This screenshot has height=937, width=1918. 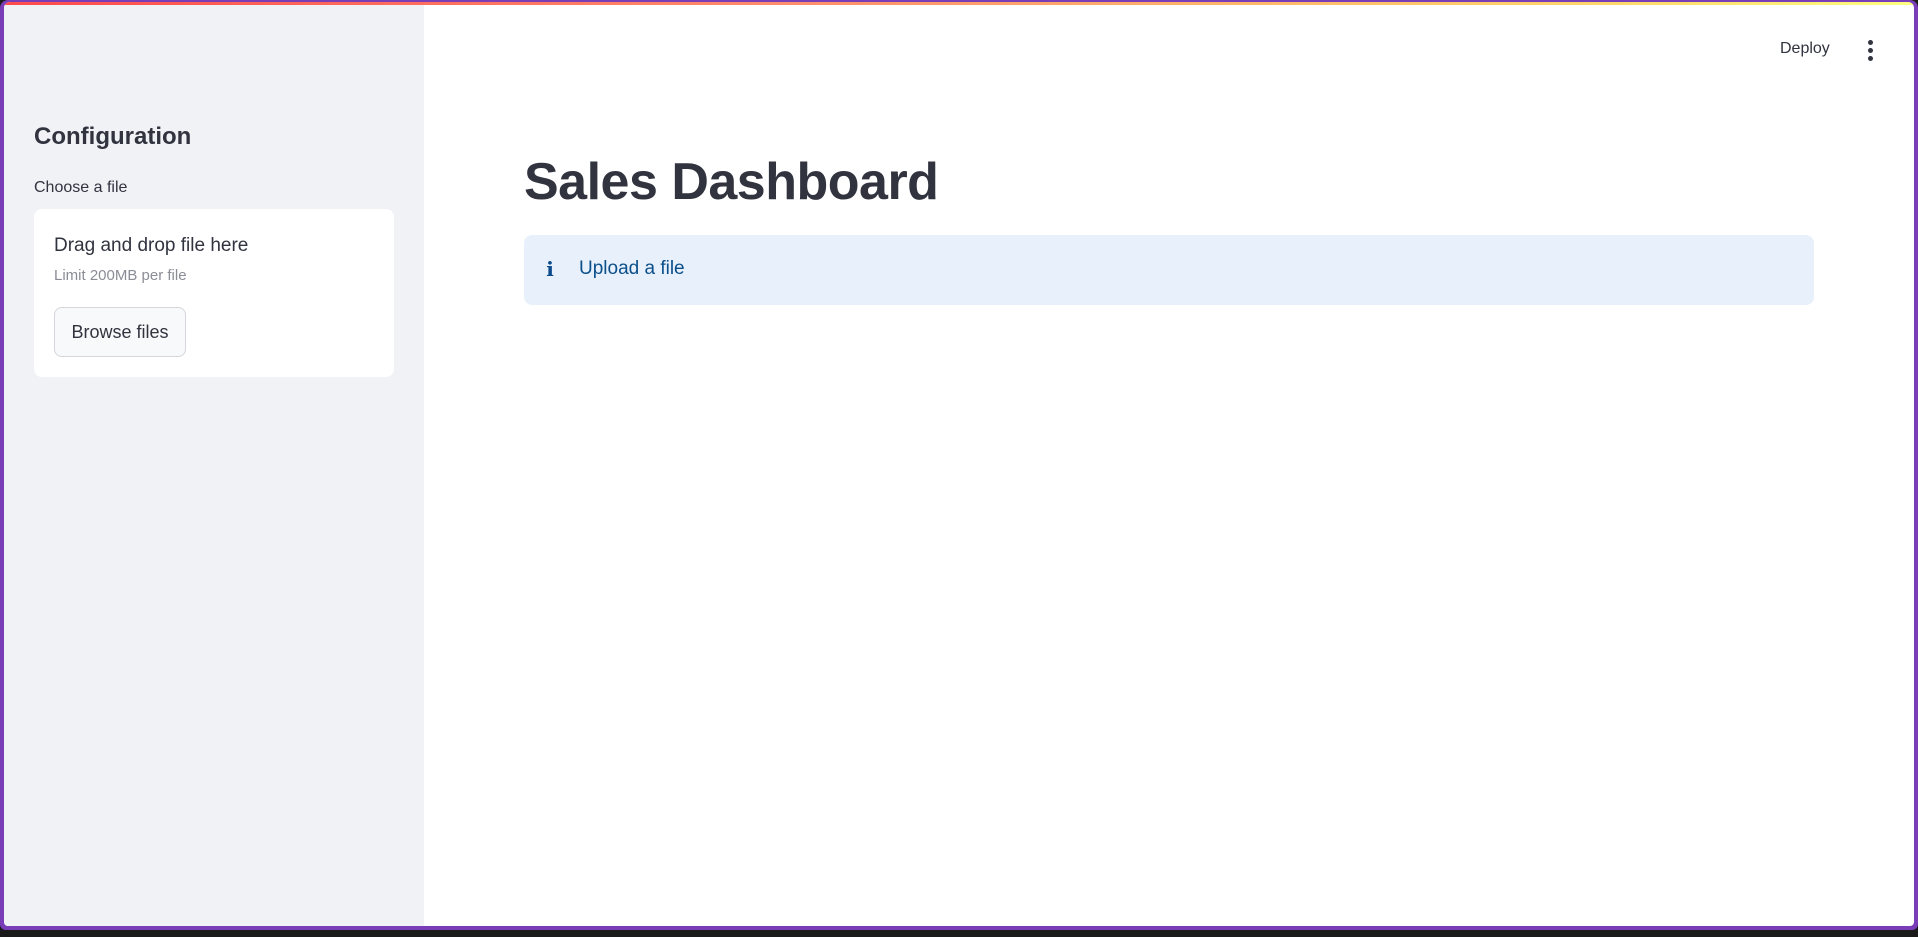 I want to click on file-uploader-label: Choose a file, so click(x=81, y=187).